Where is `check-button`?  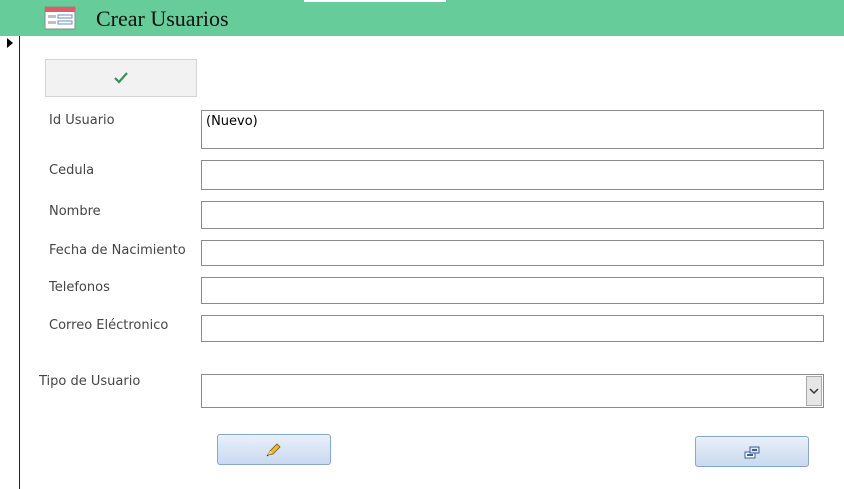 check-button is located at coordinates (121, 78).